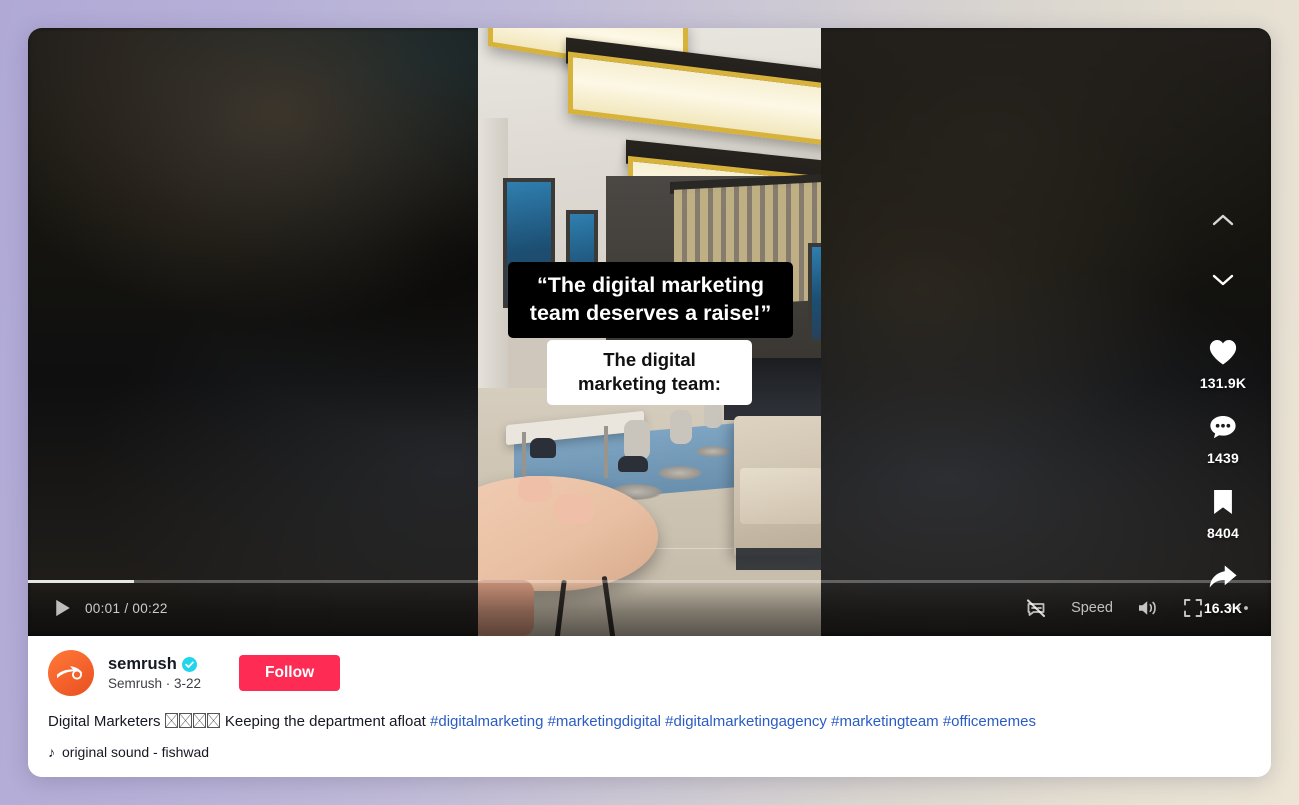  What do you see at coordinates (1223, 383) in the screenshot?
I see `like-count: 131.9K` at bounding box center [1223, 383].